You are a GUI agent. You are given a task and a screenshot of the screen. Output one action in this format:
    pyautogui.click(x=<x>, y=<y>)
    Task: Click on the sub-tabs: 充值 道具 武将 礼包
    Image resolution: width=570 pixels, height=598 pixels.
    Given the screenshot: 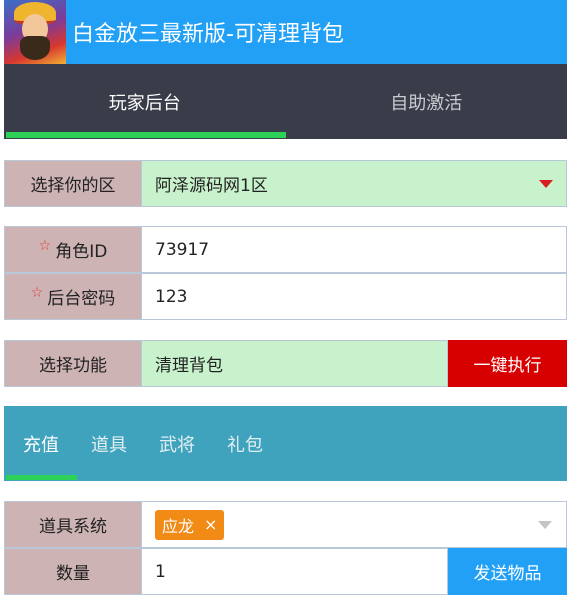 What is the action you would take?
    pyautogui.click(x=285, y=443)
    